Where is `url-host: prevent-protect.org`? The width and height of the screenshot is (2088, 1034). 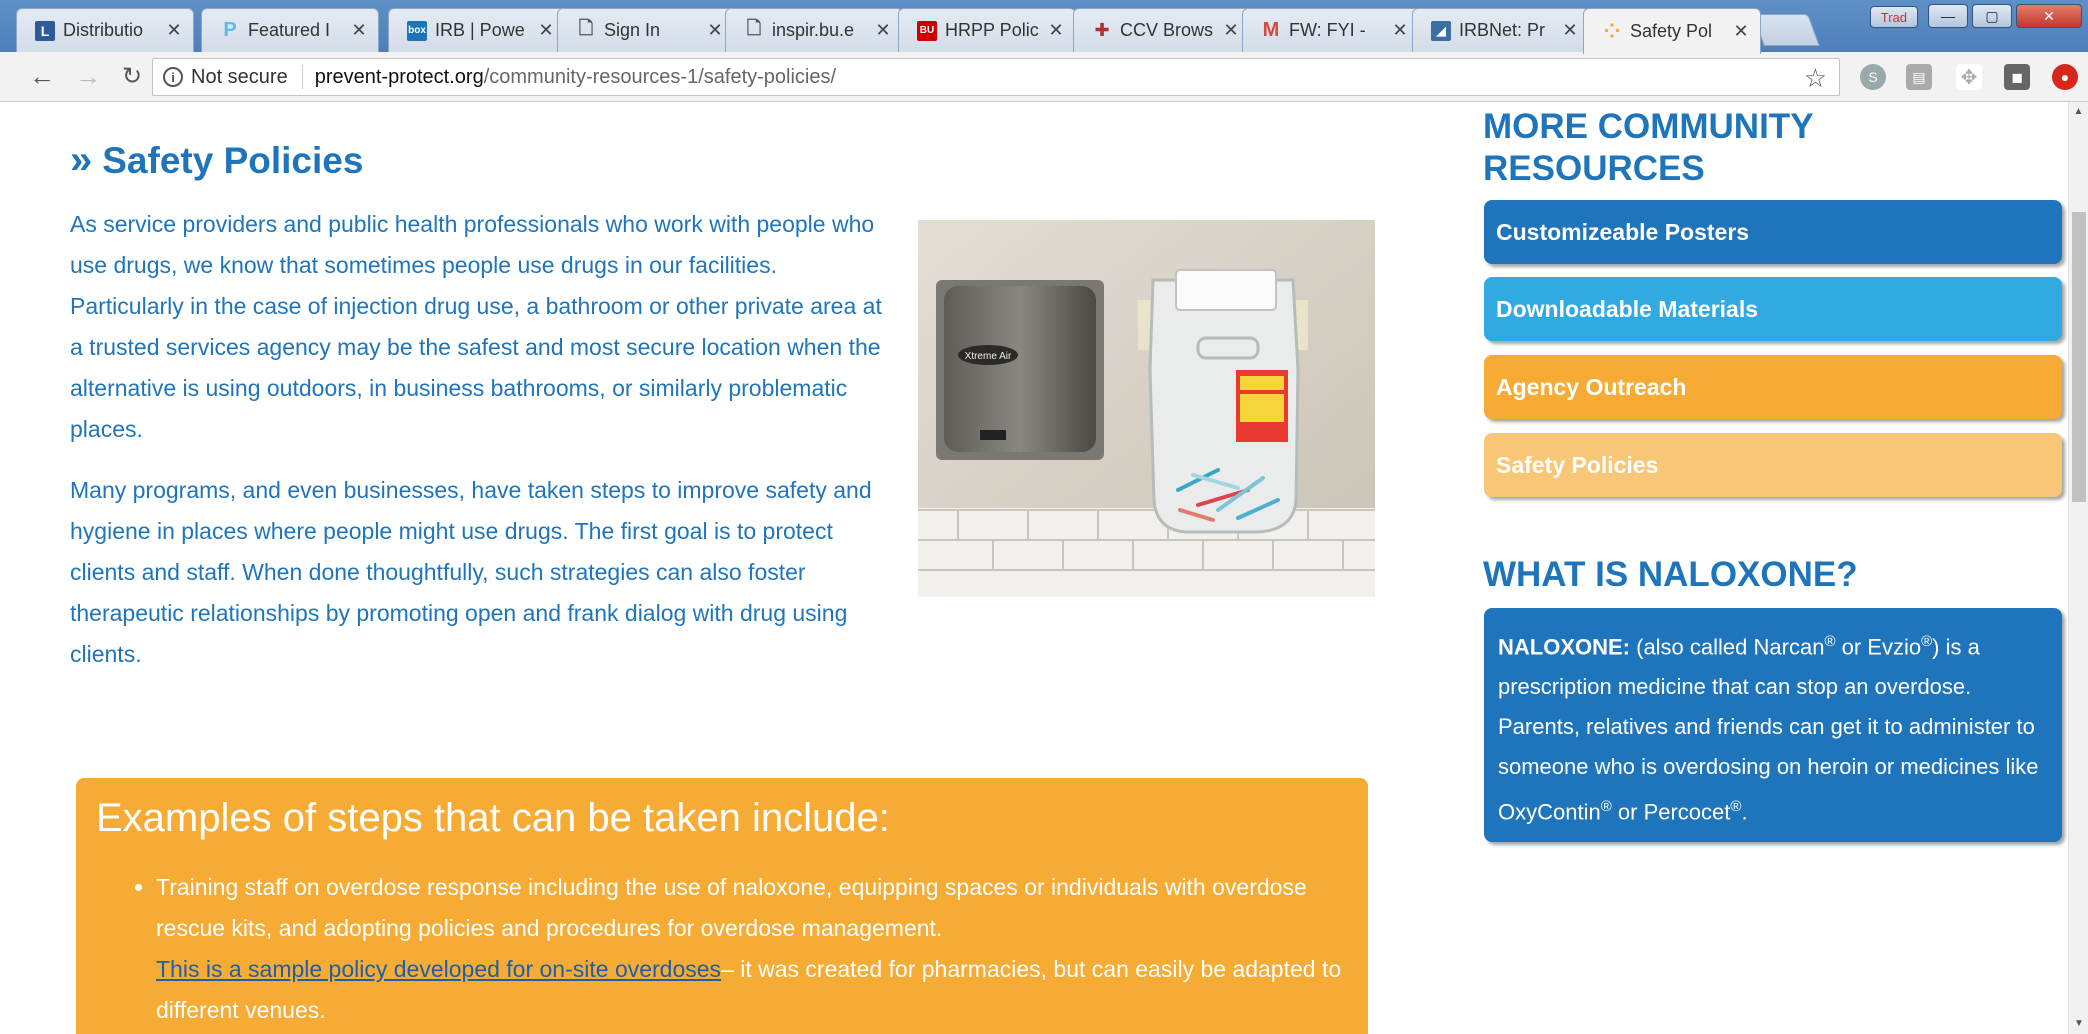 url-host: prevent-protect.org is located at coordinates (399, 76).